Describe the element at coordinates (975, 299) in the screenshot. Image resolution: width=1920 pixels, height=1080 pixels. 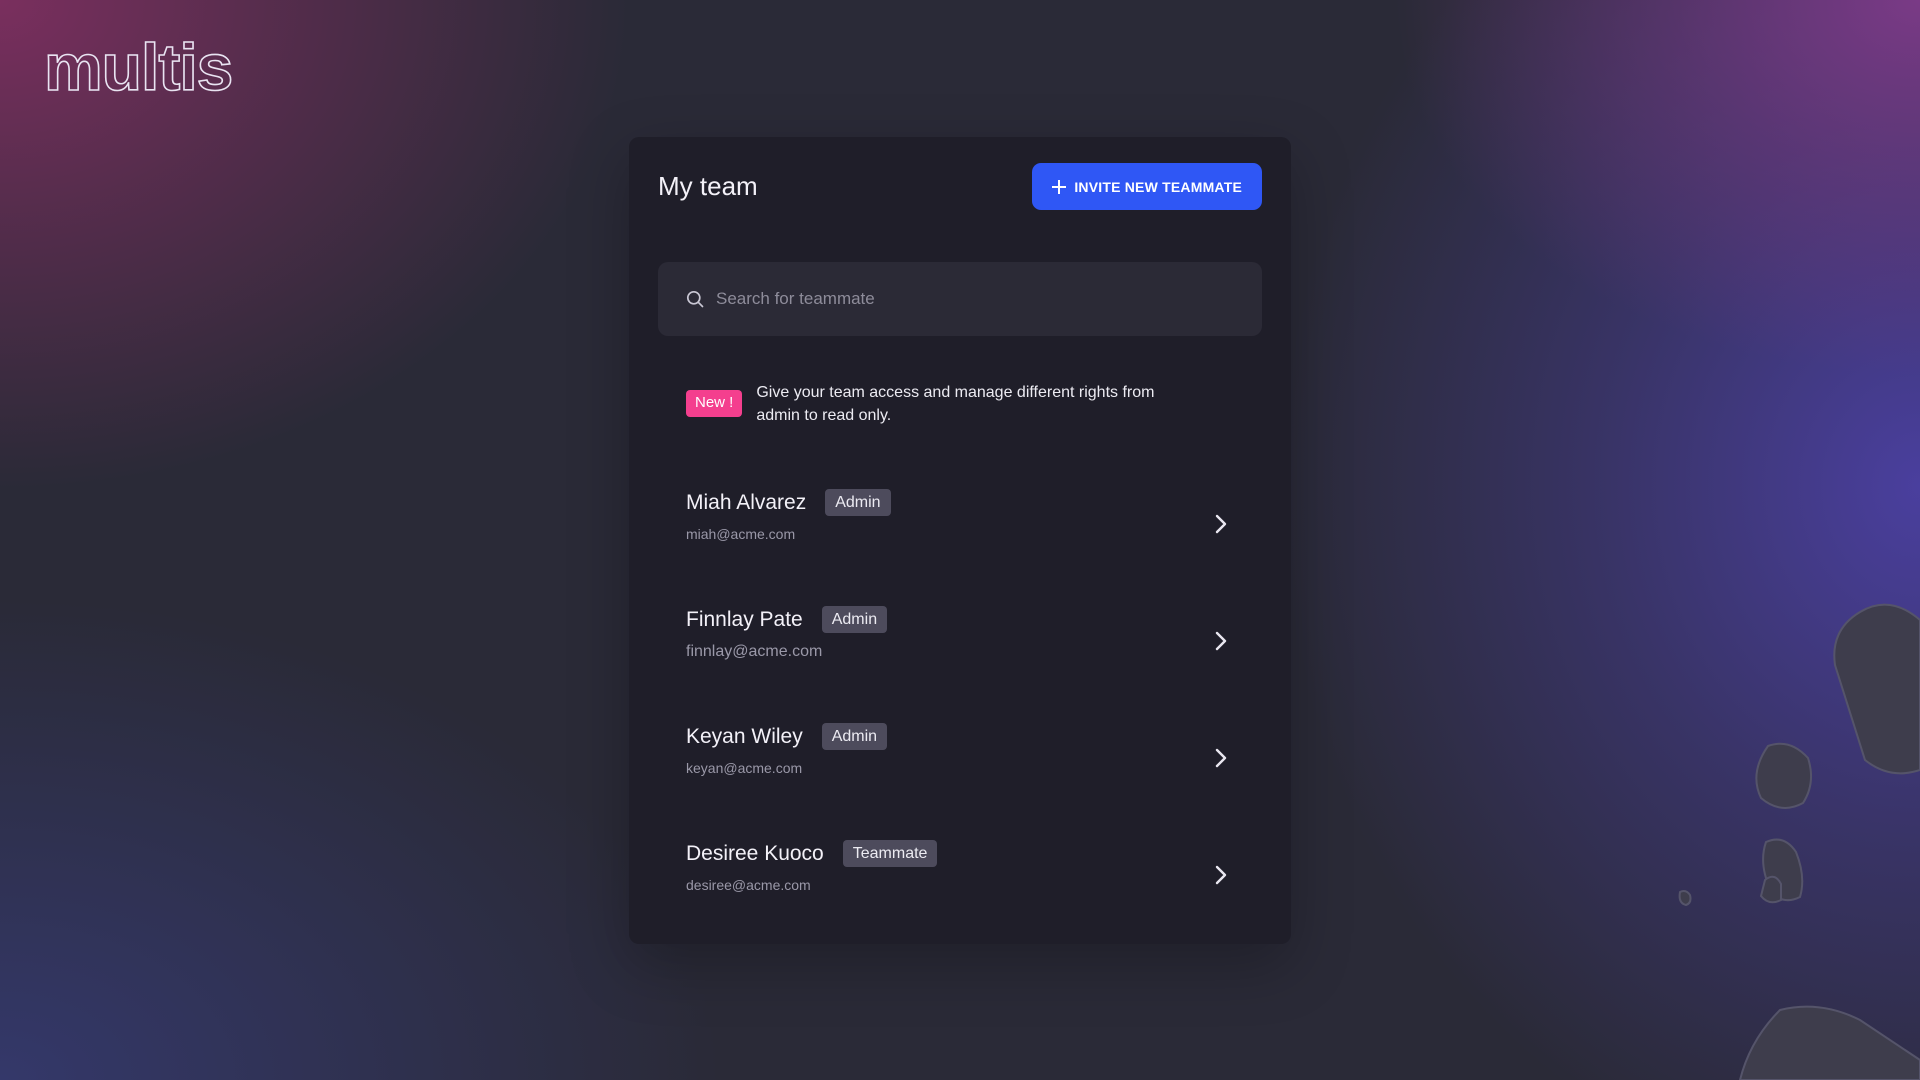
I see `search-input` at that location.